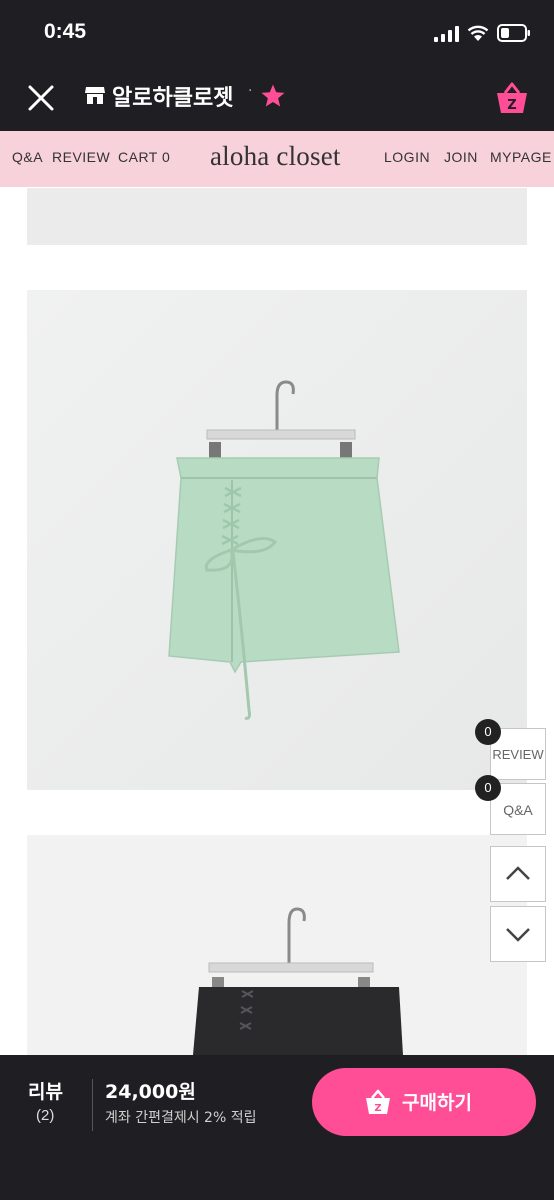 The width and height of the screenshot is (554, 1200). What do you see at coordinates (150, 1092) in the screenshot?
I see `product-price: 24,000원` at bounding box center [150, 1092].